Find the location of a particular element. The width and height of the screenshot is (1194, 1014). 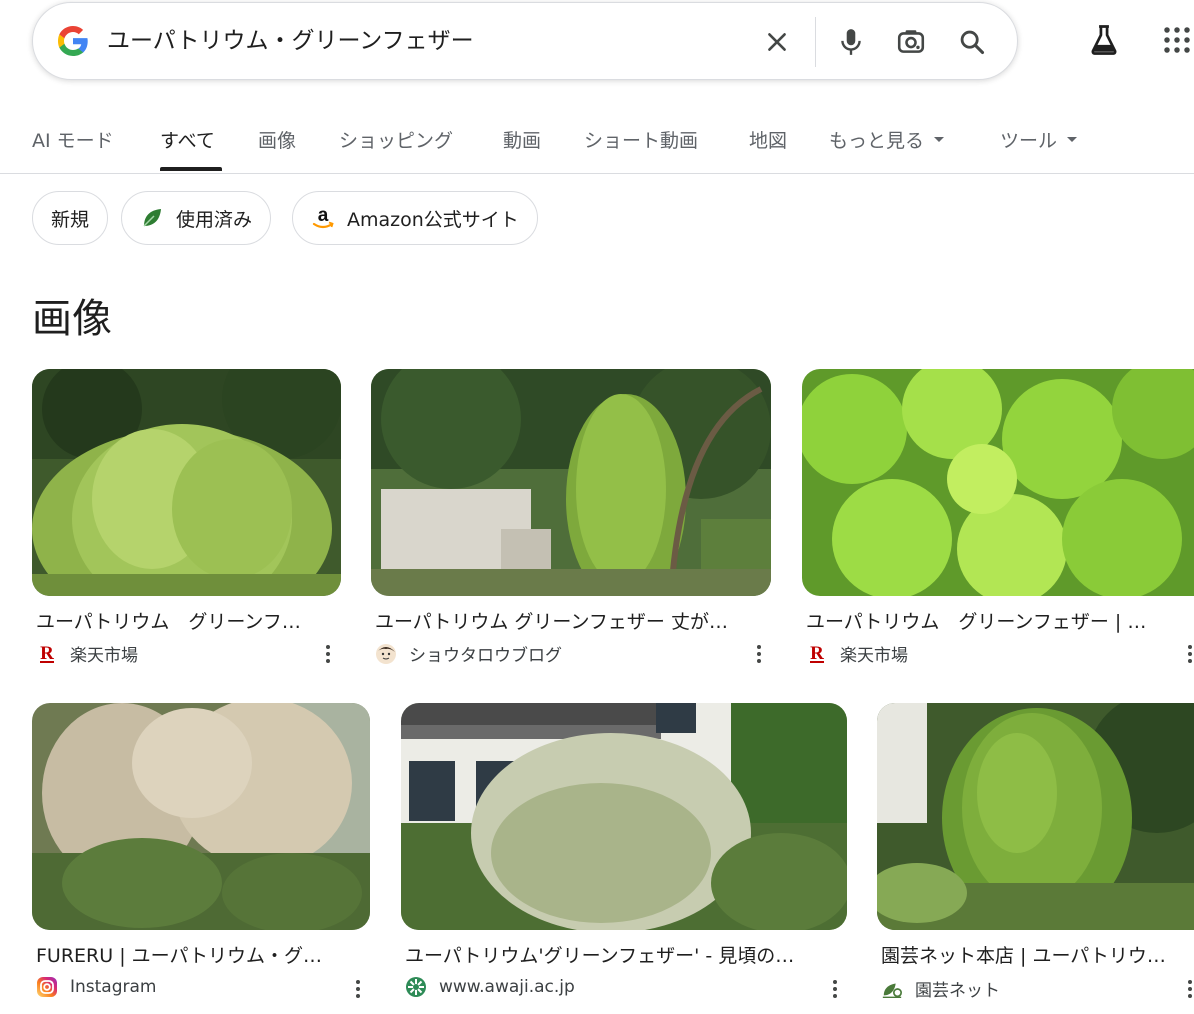

tab-more: もっと見る is located at coordinates (887, 139).